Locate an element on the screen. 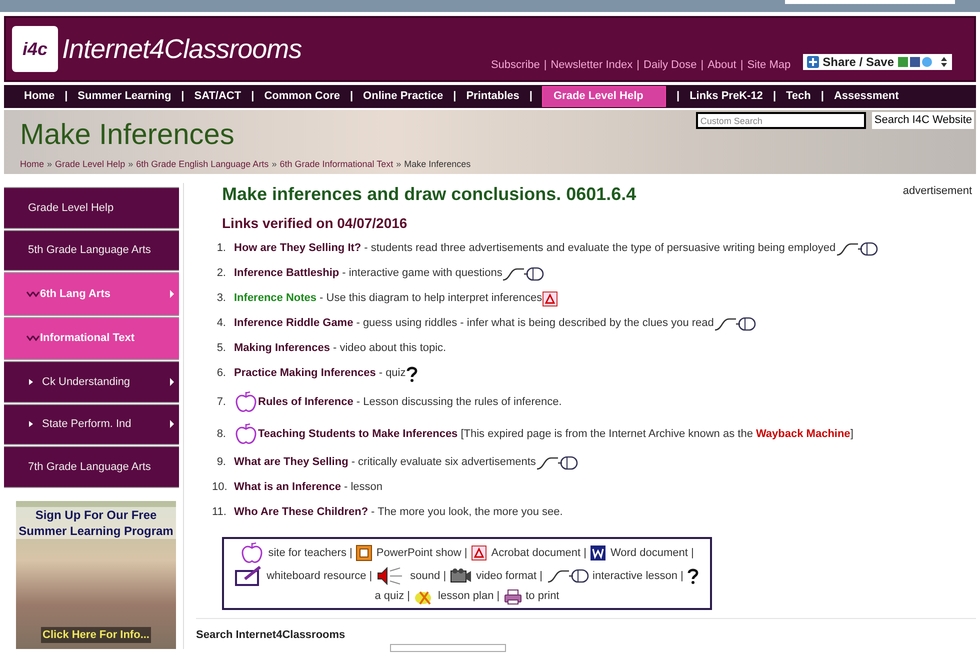 The image size is (980, 667). resource-link: Inference Notes is located at coordinates (275, 298).